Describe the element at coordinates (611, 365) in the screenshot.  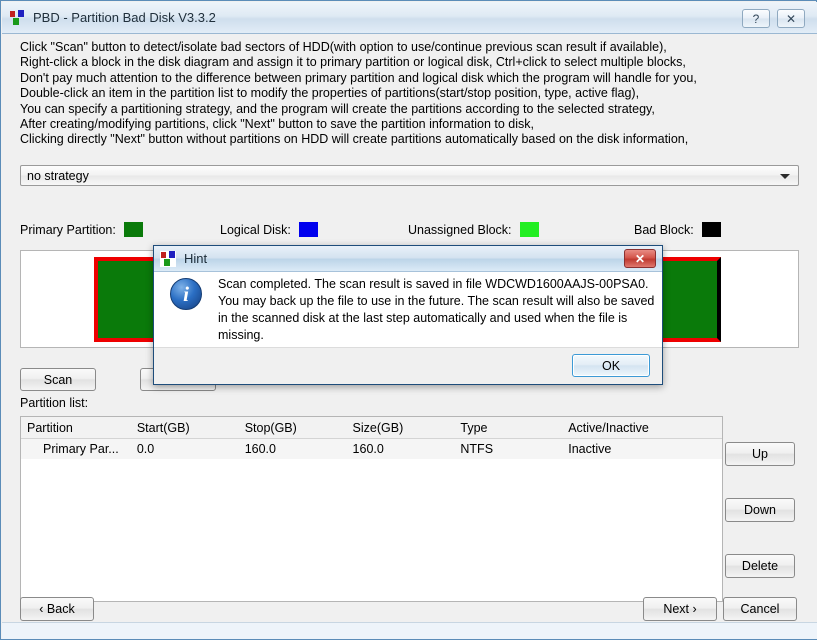
I see `hint-ok-button: OK` at that location.